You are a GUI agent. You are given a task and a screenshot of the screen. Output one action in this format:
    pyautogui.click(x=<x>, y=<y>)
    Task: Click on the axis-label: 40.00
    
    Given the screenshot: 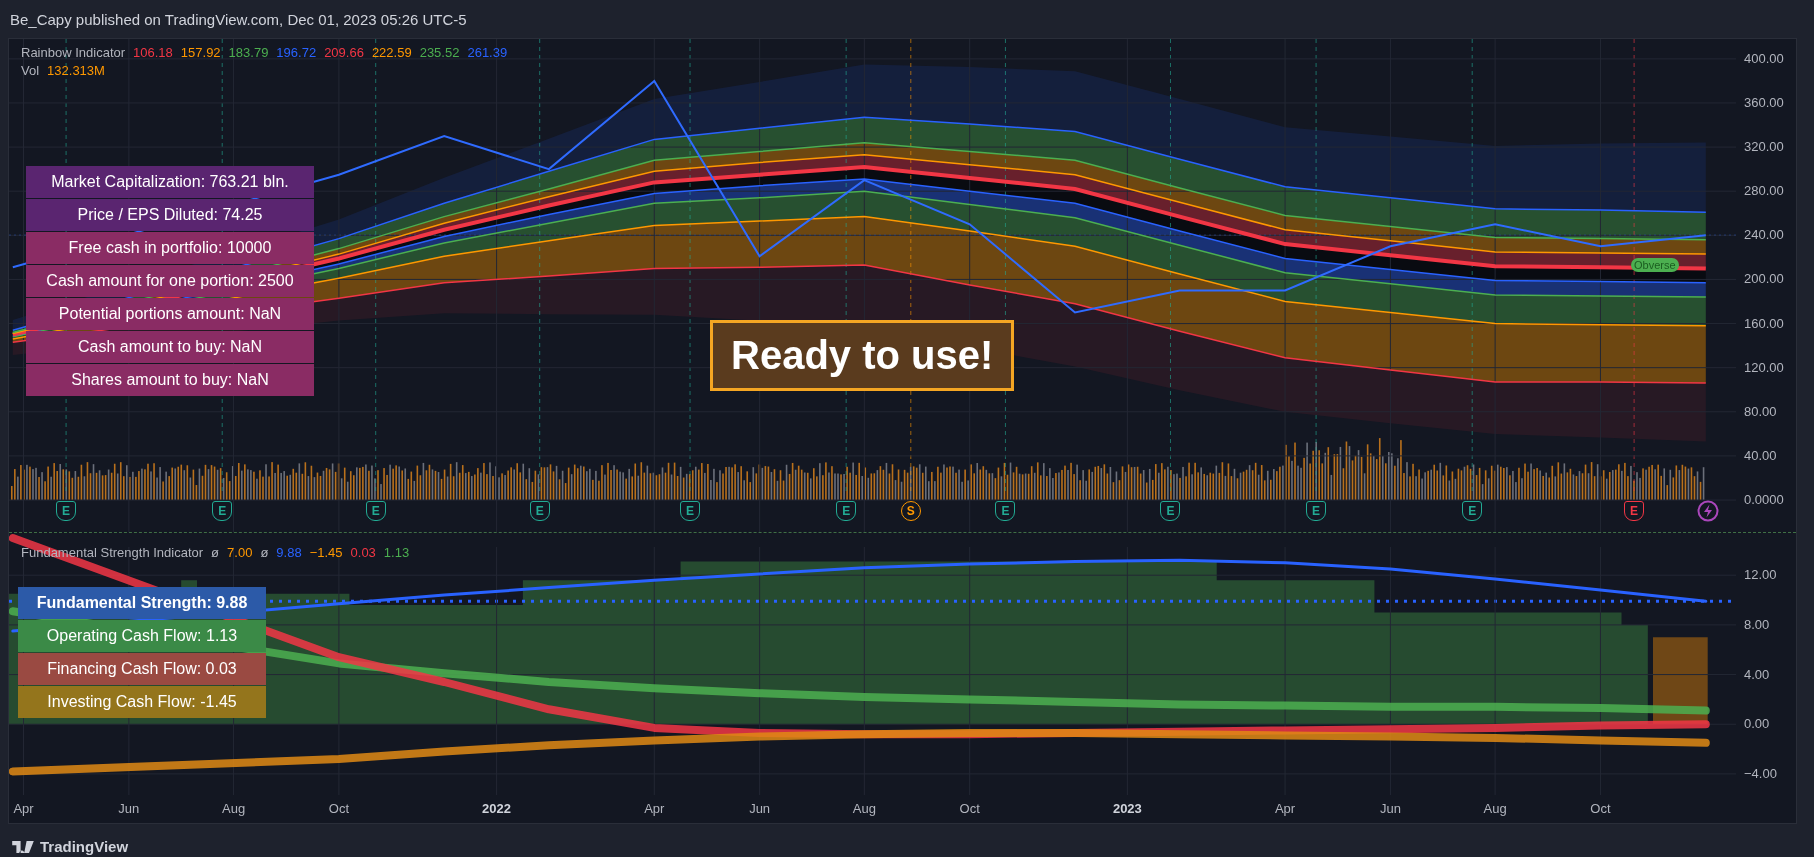 What is the action you would take?
    pyautogui.click(x=1760, y=455)
    